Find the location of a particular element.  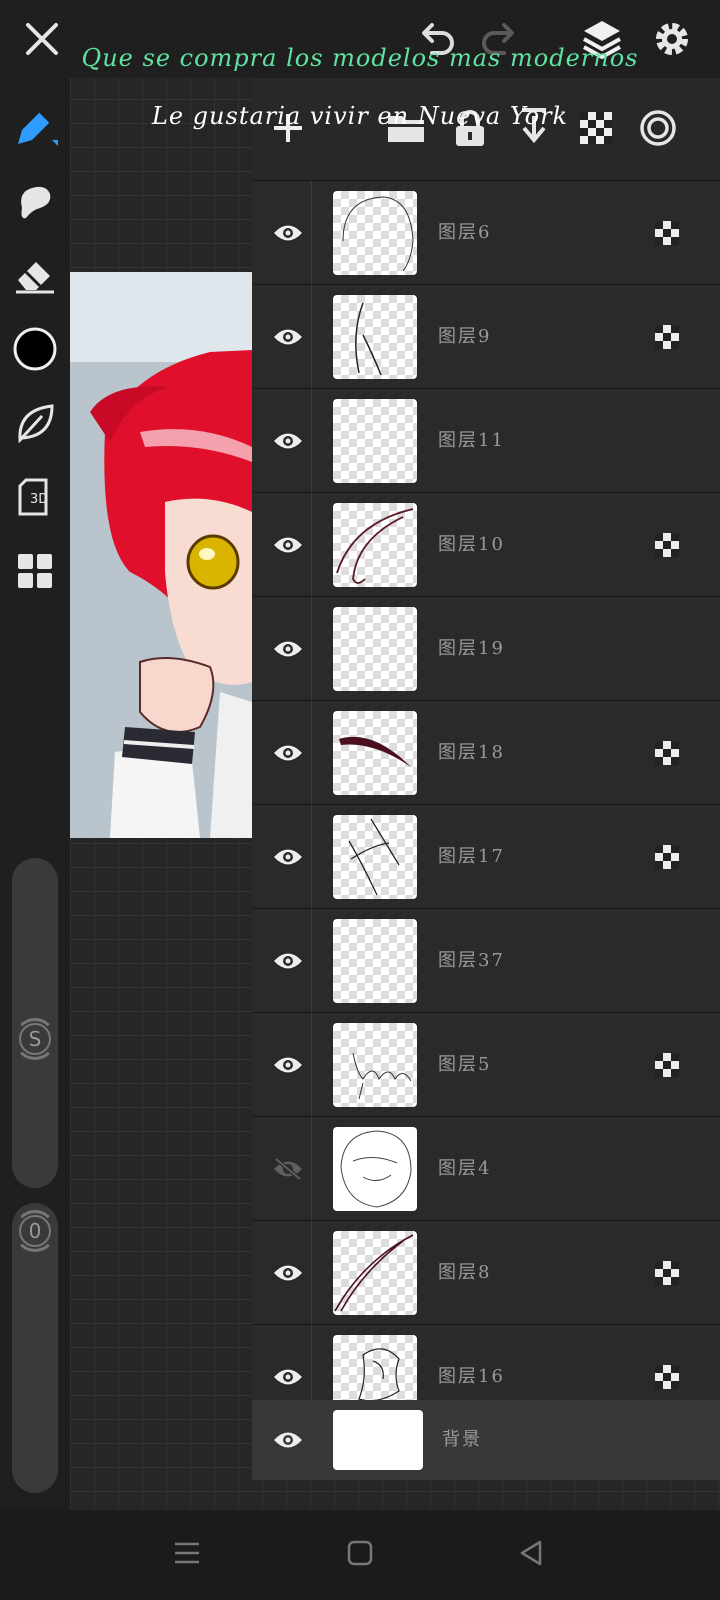

layer-name: 图层8 is located at coordinates (465, 1272).